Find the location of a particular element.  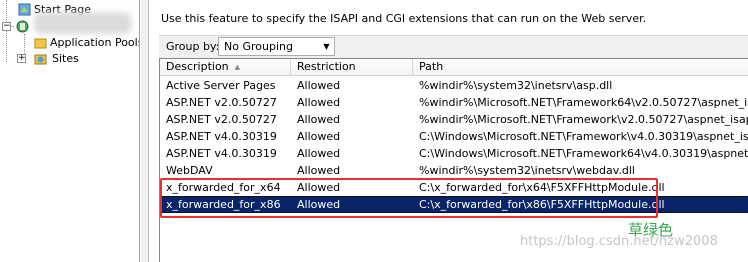

cell-path: %windir%\system32\inetsrv\webdav.dll is located at coordinates (527, 170).